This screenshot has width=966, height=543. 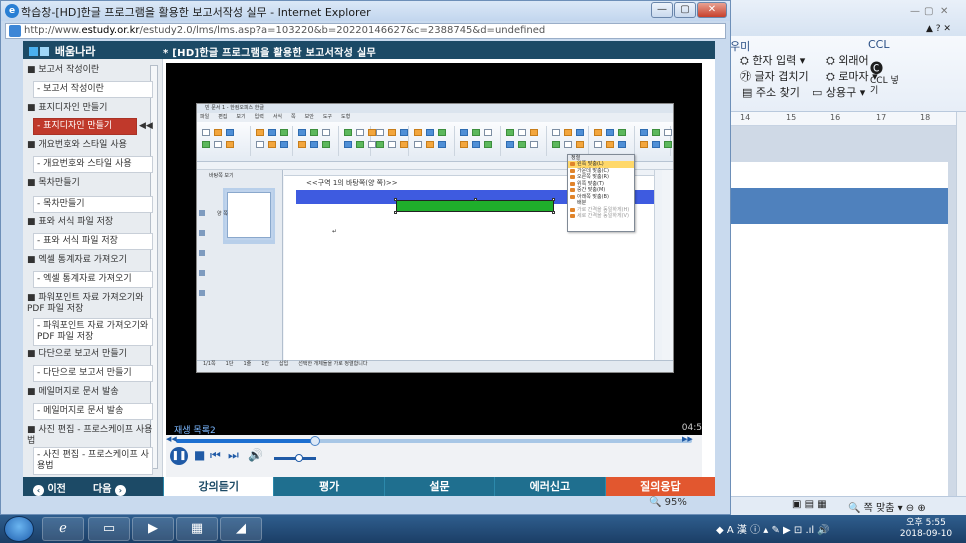 What do you see at coordinates (685, 10) in the screenshot?
I see `maximize-button: ▢` at bounding box center [685, 10].